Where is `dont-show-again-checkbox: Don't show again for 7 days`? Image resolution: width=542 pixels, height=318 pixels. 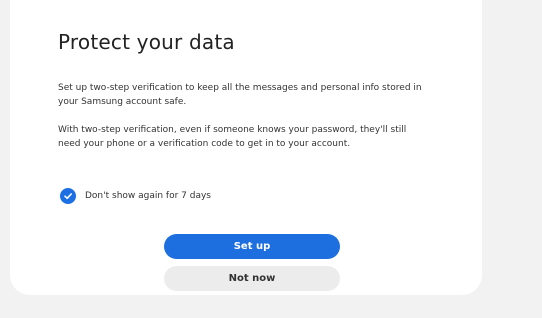
dont-show-again-checkbox: Don't show again for 7 days is located at coordinates (135, 196).